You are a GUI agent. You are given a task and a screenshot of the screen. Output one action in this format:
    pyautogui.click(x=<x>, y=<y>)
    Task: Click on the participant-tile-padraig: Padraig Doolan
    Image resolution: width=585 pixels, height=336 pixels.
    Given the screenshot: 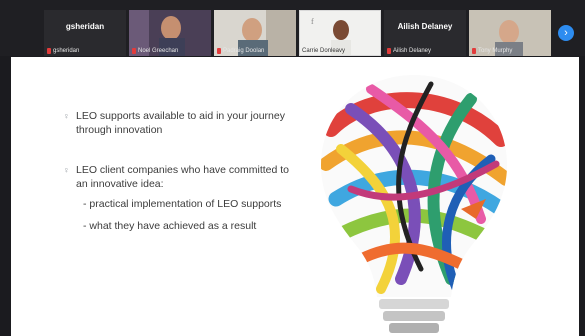 What is the action you would take?
    pyautogui.click(x=255, y=33)
    